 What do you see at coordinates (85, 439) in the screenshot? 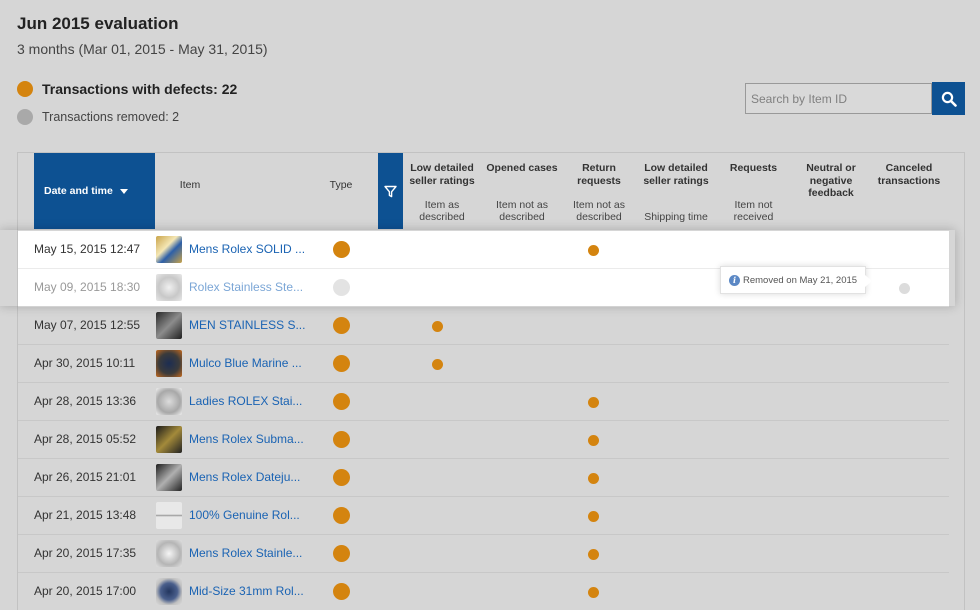
I see `row-date: Apr 28, 2015 05:52` at bounding box center [85, 439].